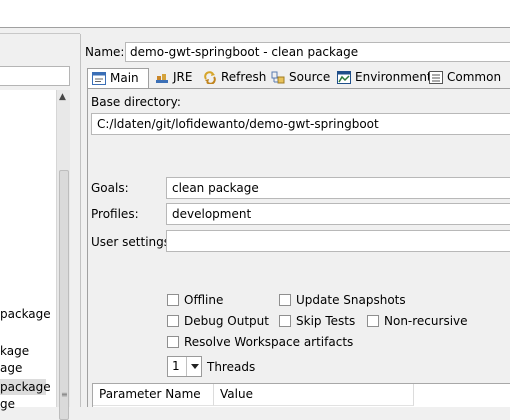 This screenshot has width=510, height=420. What do you see at coordinates (162, 77) in the screenshot?
I see `jre-icon` at bounding box center [162, 77].